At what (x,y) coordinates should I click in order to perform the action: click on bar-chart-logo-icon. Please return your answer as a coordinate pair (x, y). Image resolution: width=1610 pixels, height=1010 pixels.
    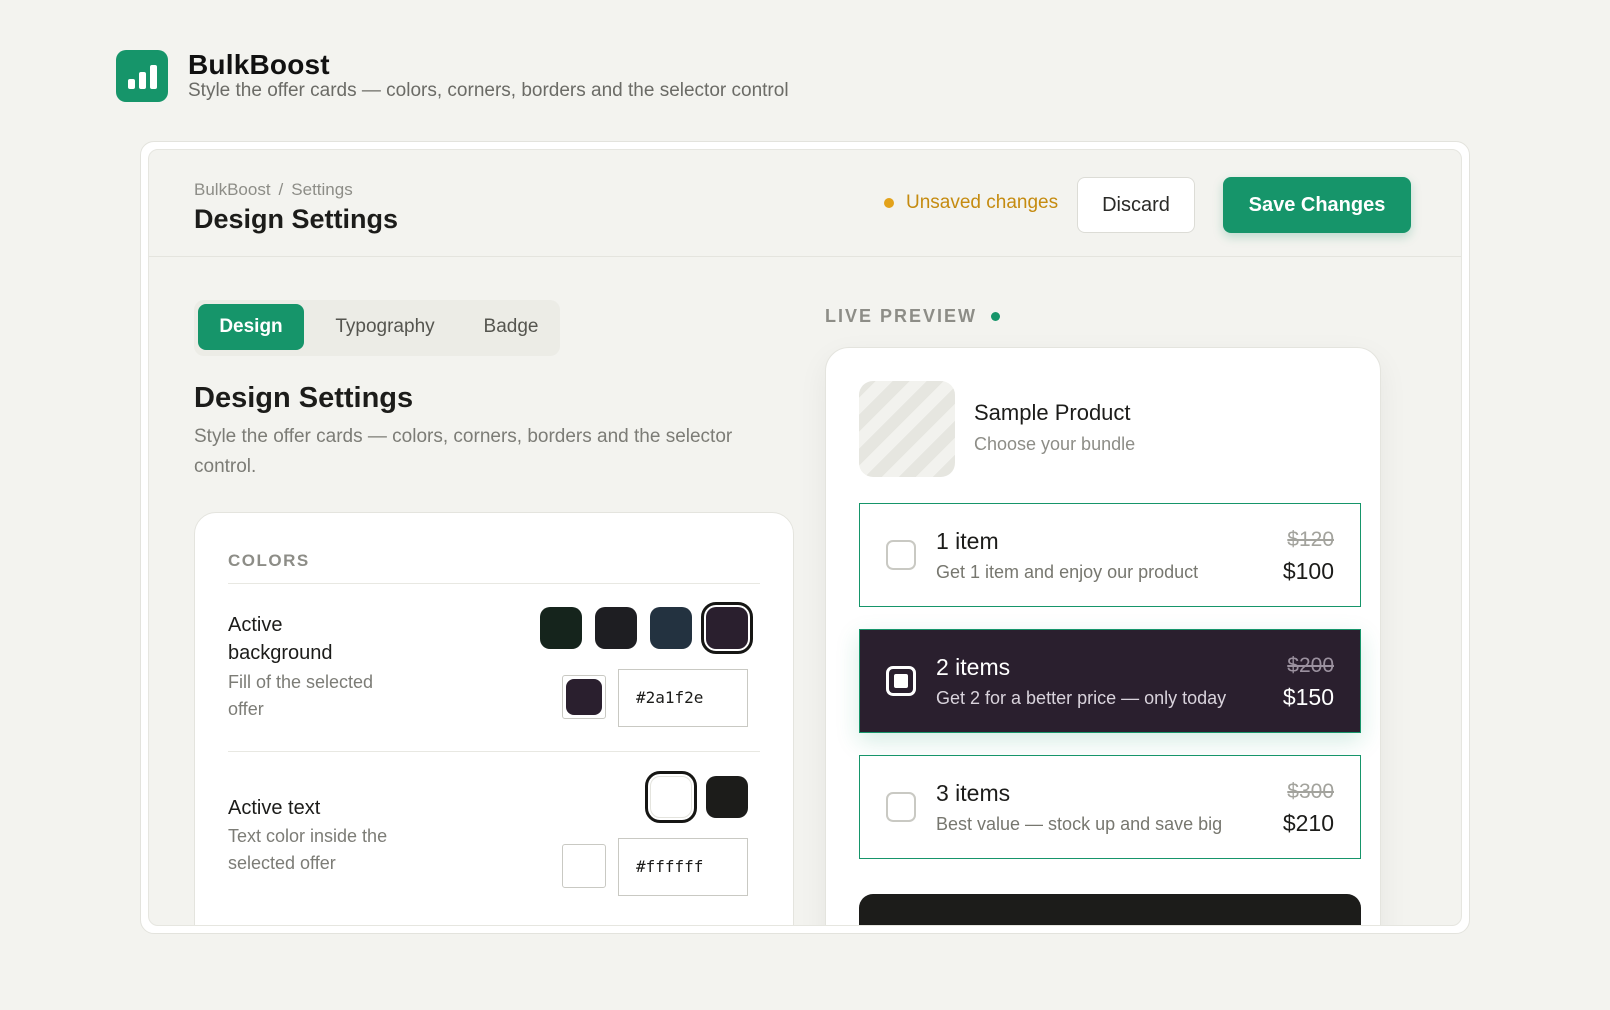
    Looking at the image, I should click on (142, 76).